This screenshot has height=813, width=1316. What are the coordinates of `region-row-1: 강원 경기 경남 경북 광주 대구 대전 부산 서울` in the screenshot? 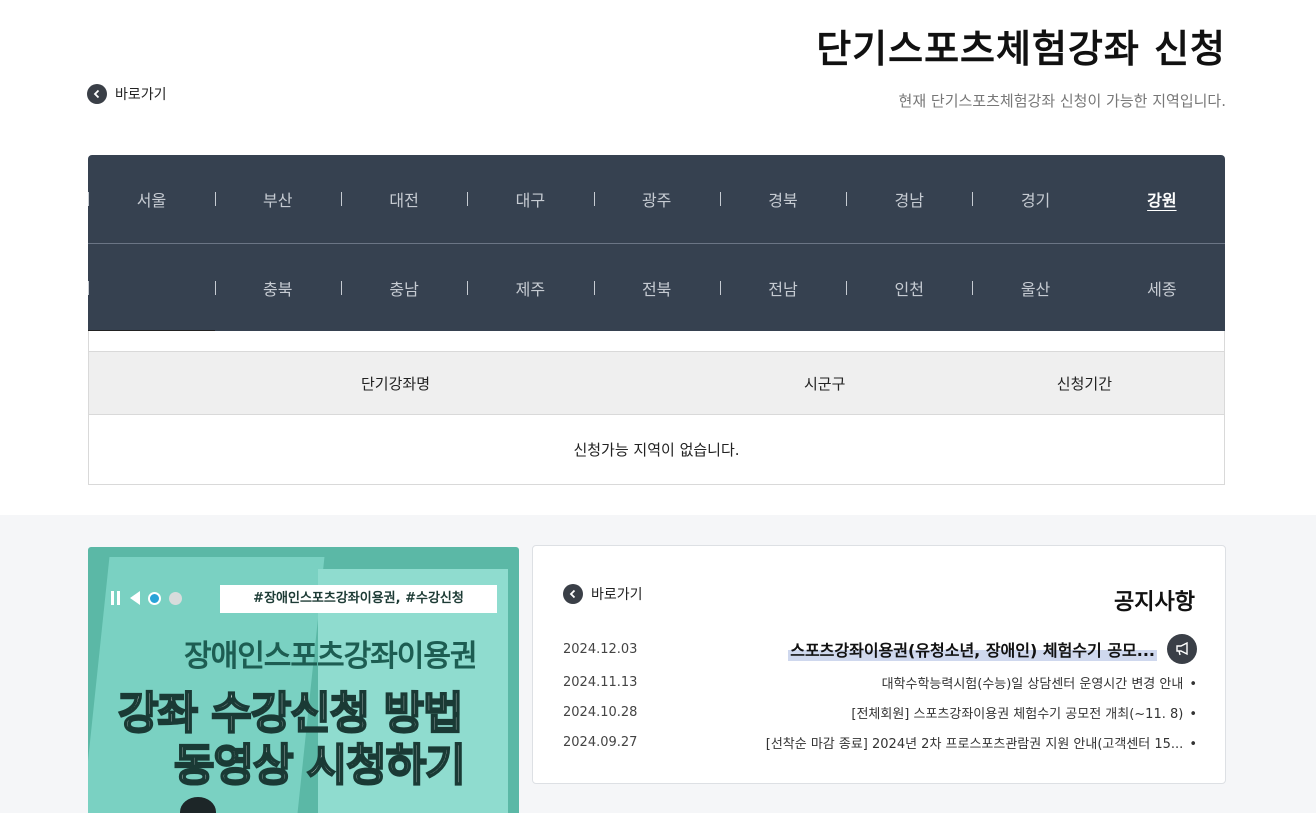 It's located at (656, 199).